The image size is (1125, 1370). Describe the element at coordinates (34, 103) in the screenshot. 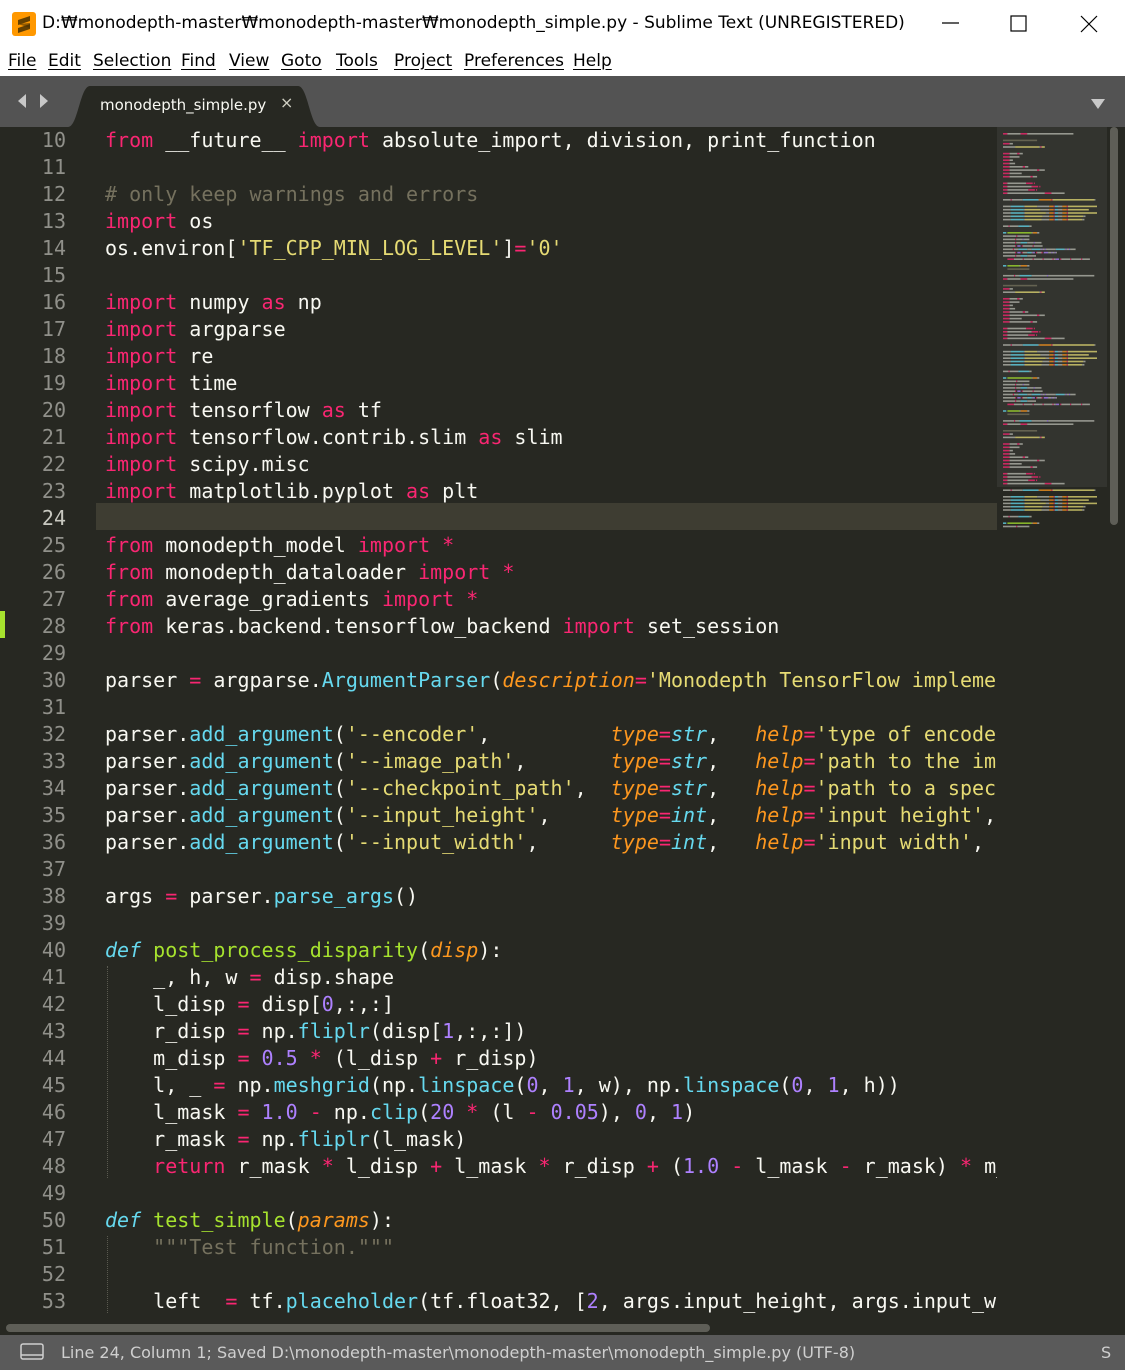

I see `tab-navigation` at that location.